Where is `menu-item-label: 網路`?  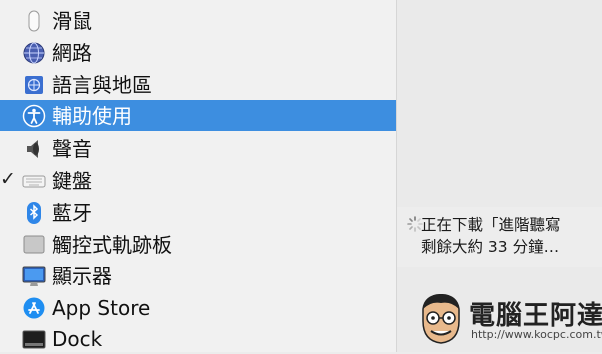 menu-item-label: 網路 is located at coordinates (72, 53).